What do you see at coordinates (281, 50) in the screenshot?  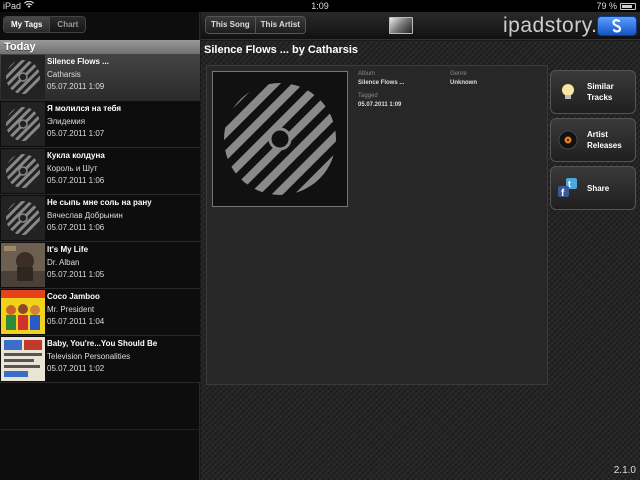 I see `song-heading: Silence Flows ... by Catharsis` at bounding box center [281, 50].